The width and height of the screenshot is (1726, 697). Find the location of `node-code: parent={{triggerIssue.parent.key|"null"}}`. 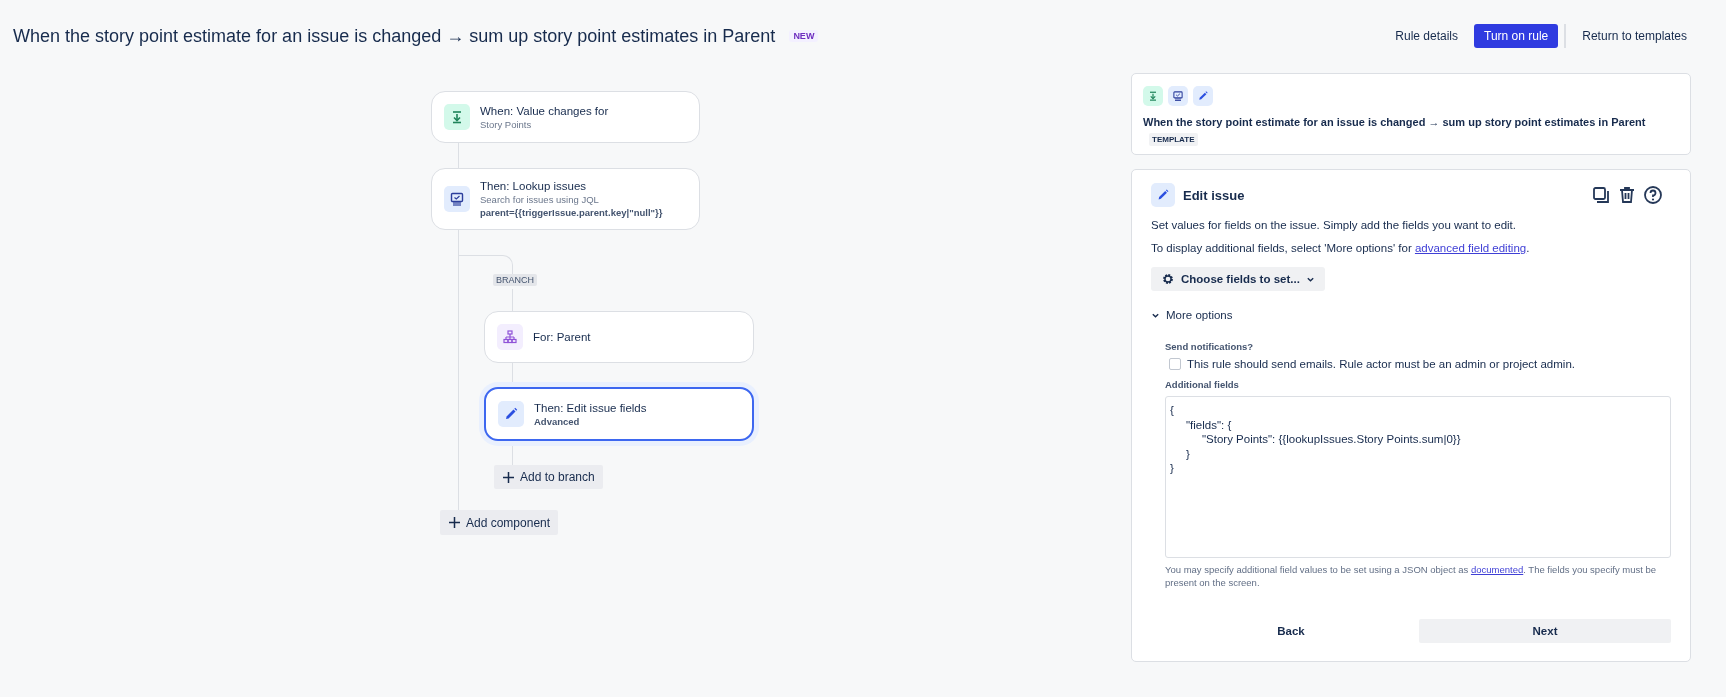

node-code: parent={{triggerIssue.parent.key|"null"}} is located at coordinates (571, 212).